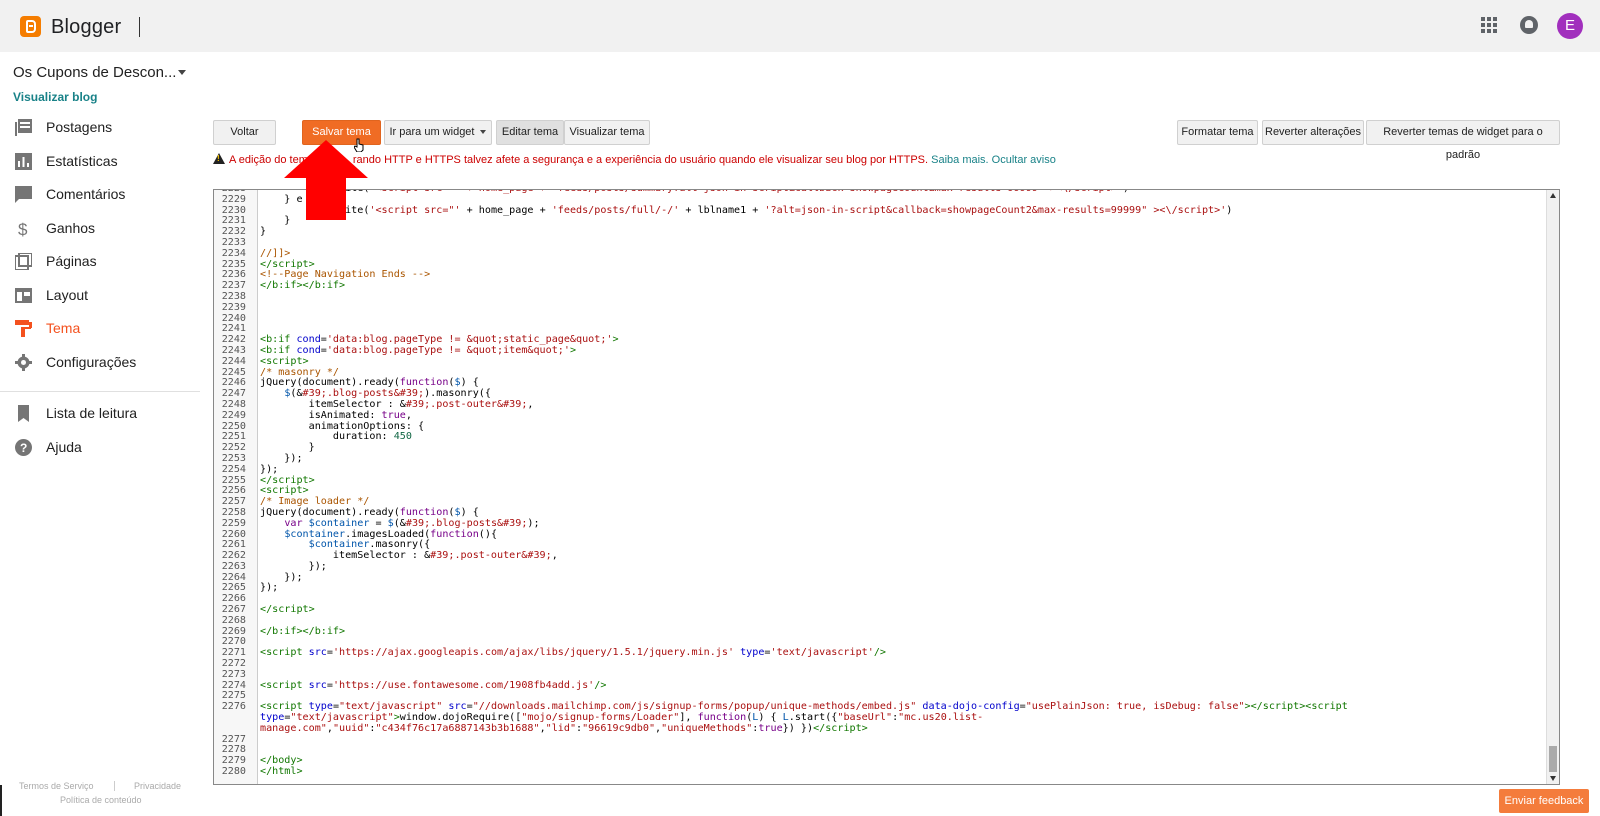 This screenshot has width=1600, height=816. What do you see at coordinates (23, 127) in the screenshot?
I see `posts-icon` at bounding box center [23, 127].